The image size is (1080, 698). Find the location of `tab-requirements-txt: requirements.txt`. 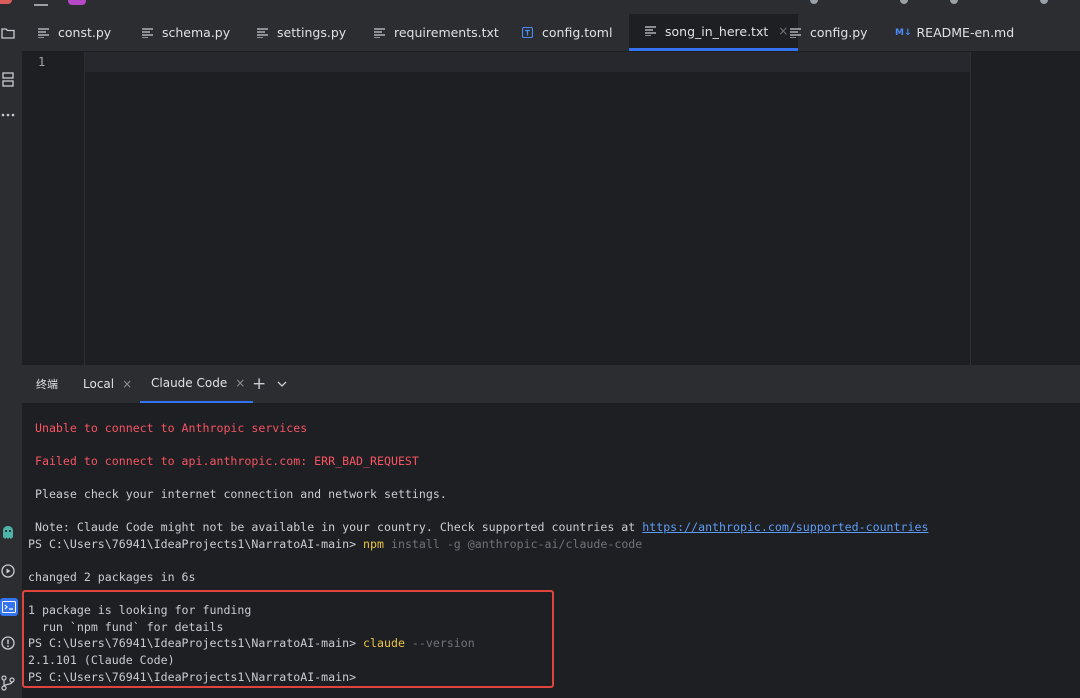

tab-requirements-txt: requirements.txt is located at coordinates (435, 32).